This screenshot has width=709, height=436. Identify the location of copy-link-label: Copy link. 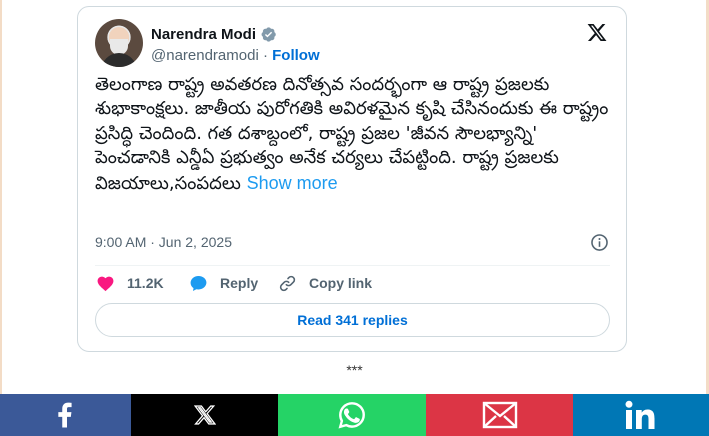
(341, 283).